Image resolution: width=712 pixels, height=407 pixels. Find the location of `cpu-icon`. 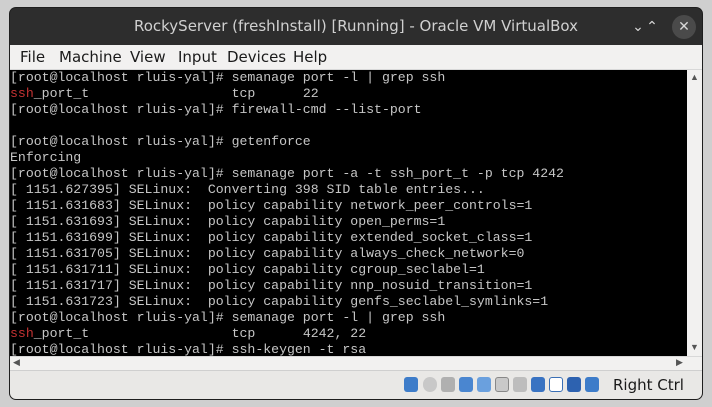

cpu-icon is located at coordinates (556, 384).